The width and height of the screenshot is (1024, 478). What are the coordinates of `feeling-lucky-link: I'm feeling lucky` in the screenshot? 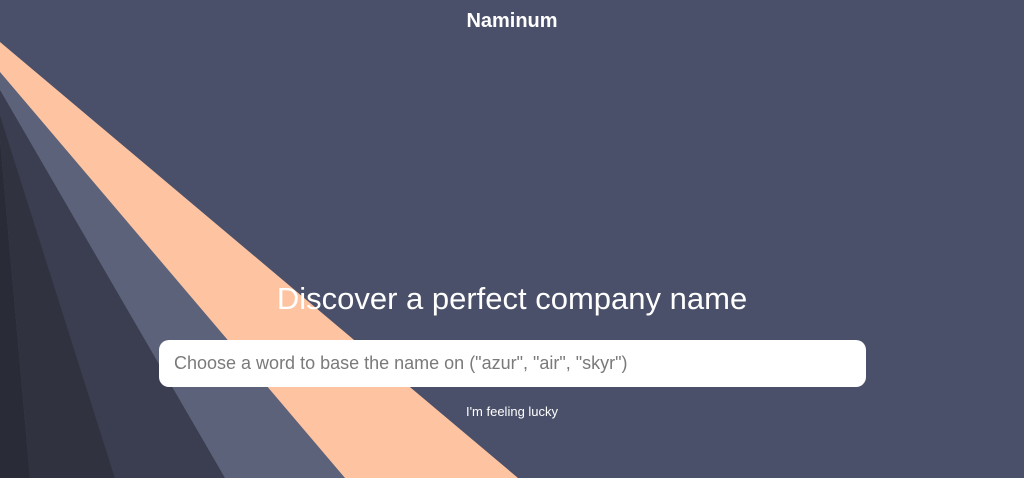 It's located at (512, 411).